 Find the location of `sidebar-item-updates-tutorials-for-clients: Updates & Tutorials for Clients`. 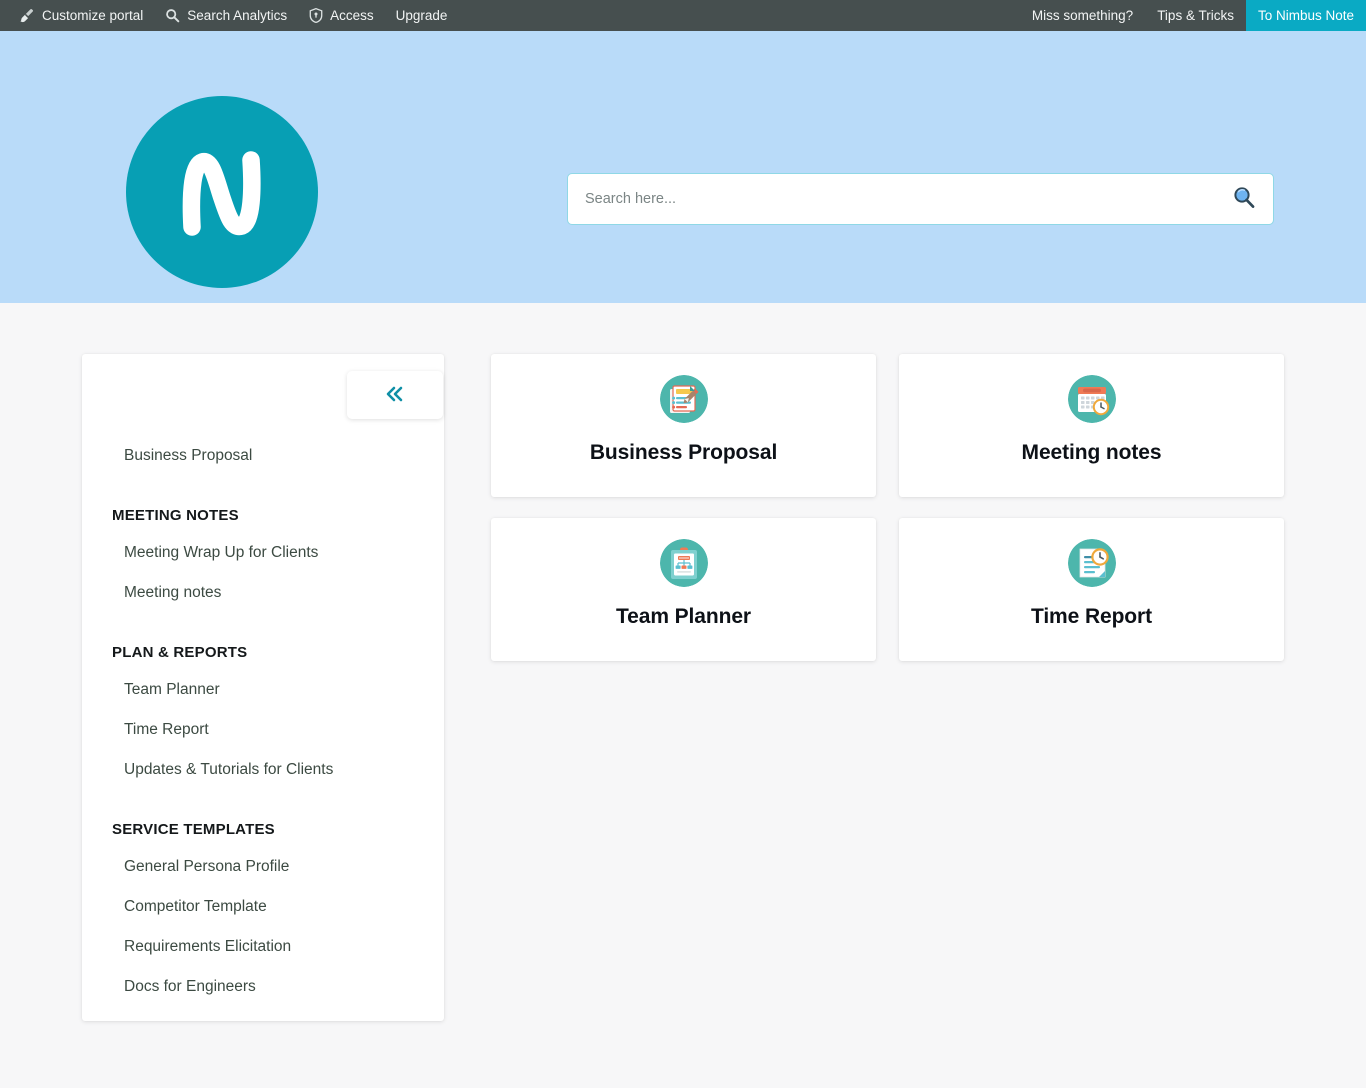

sidebar-item-updates-tutorials-for-clients: Updates & Tutorials for Clients is located at coordinates (263, 770).